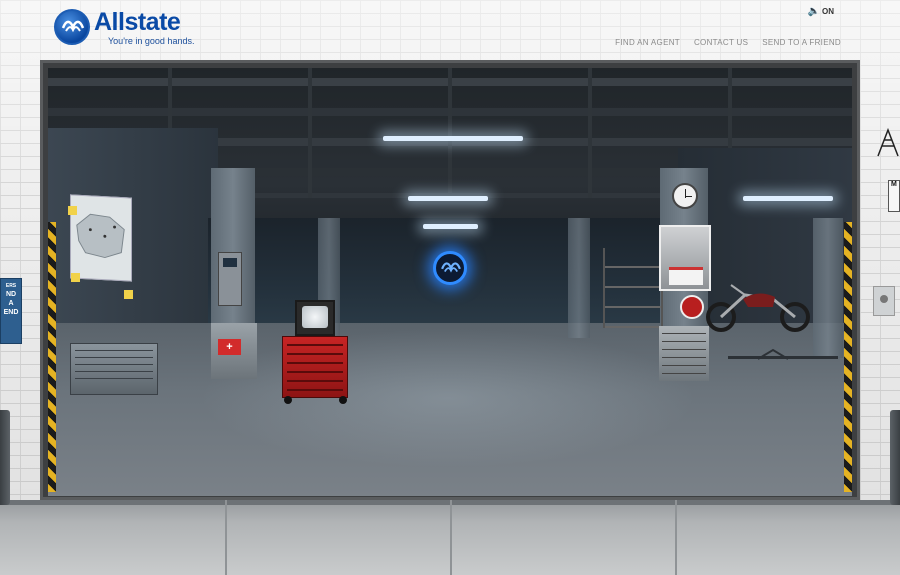 This screenshot has width=900, height=575. What do you see at coordinates (5, 457) in the screenshot?
I see `trash-bin-left` at bounding box center [5, 457].